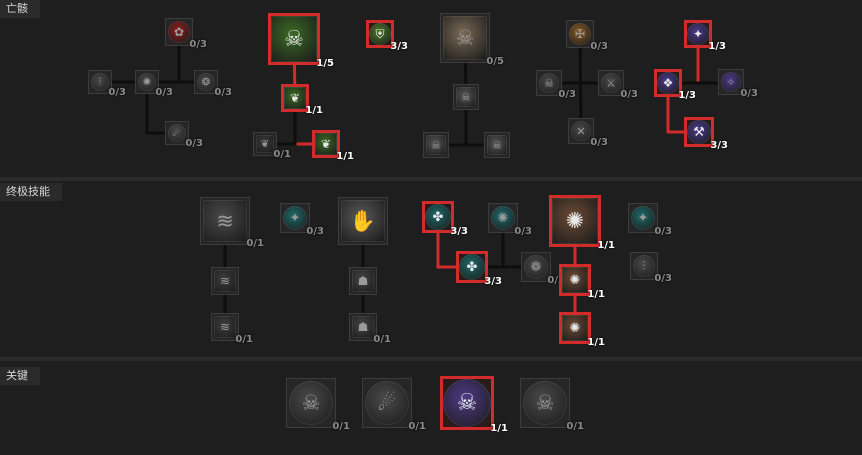 The width and height of the screenshot is (862, 455). I want to click on skill-node: ☄ 0/1, so click(394, 405).